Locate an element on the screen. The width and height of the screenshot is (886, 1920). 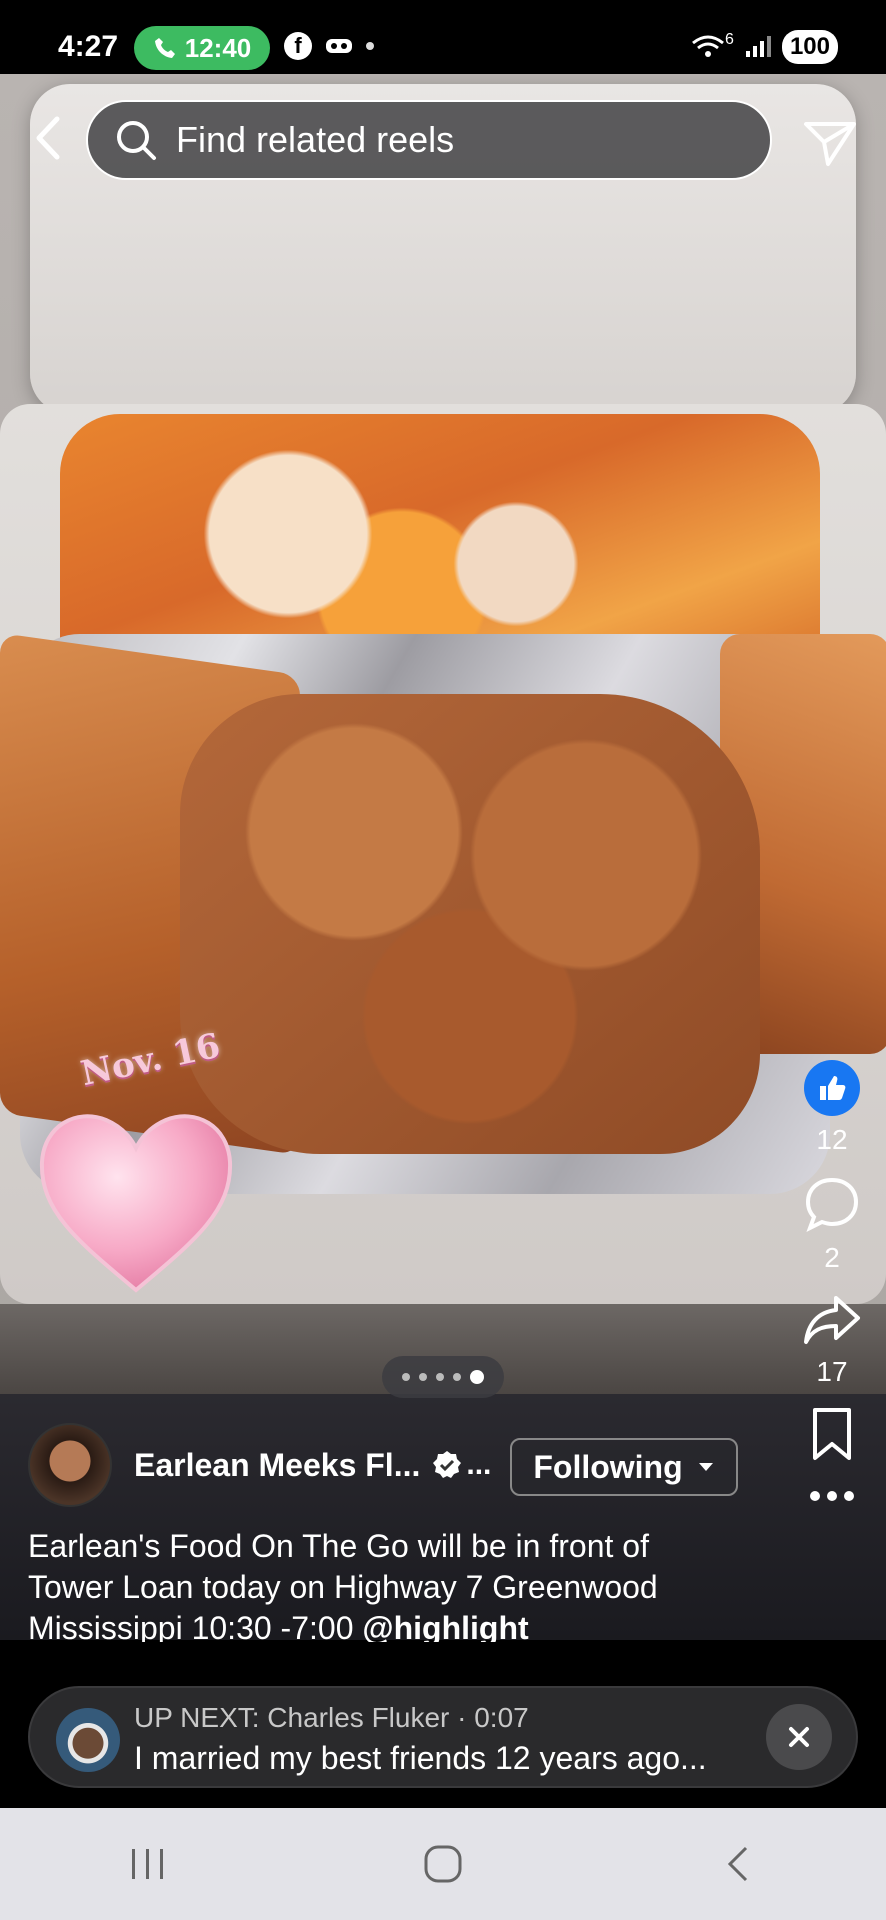
share-count: 17 is located at coordinates (832, 1371).